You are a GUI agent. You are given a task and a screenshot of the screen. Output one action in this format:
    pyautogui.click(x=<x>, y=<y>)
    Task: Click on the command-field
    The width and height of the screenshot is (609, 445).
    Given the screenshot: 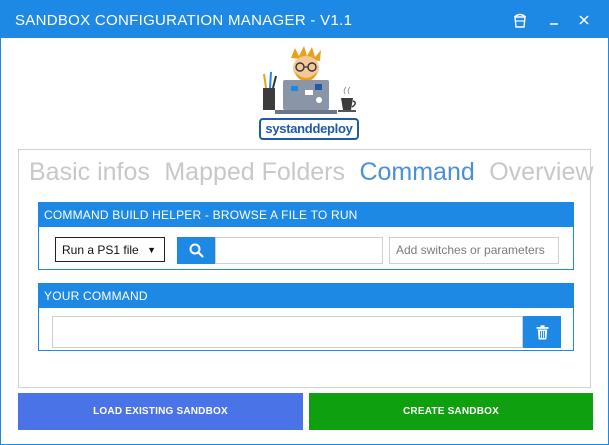 What is the action you would take?
    pyautogui.click(x=287, y=332)
    